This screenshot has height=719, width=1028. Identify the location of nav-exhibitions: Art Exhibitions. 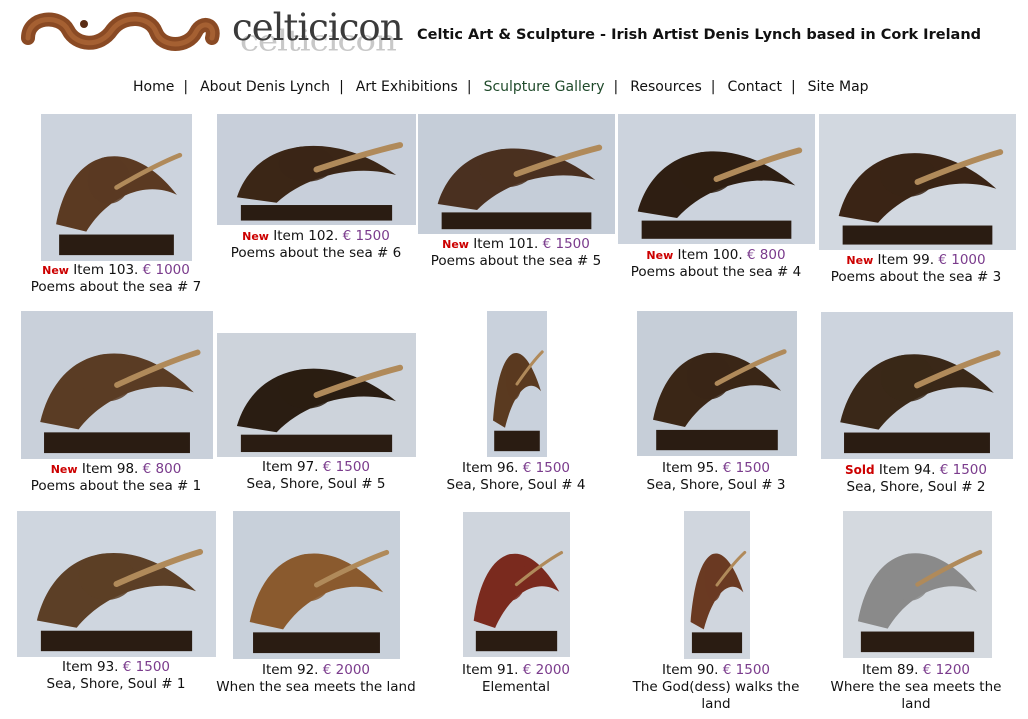
(407, 87).